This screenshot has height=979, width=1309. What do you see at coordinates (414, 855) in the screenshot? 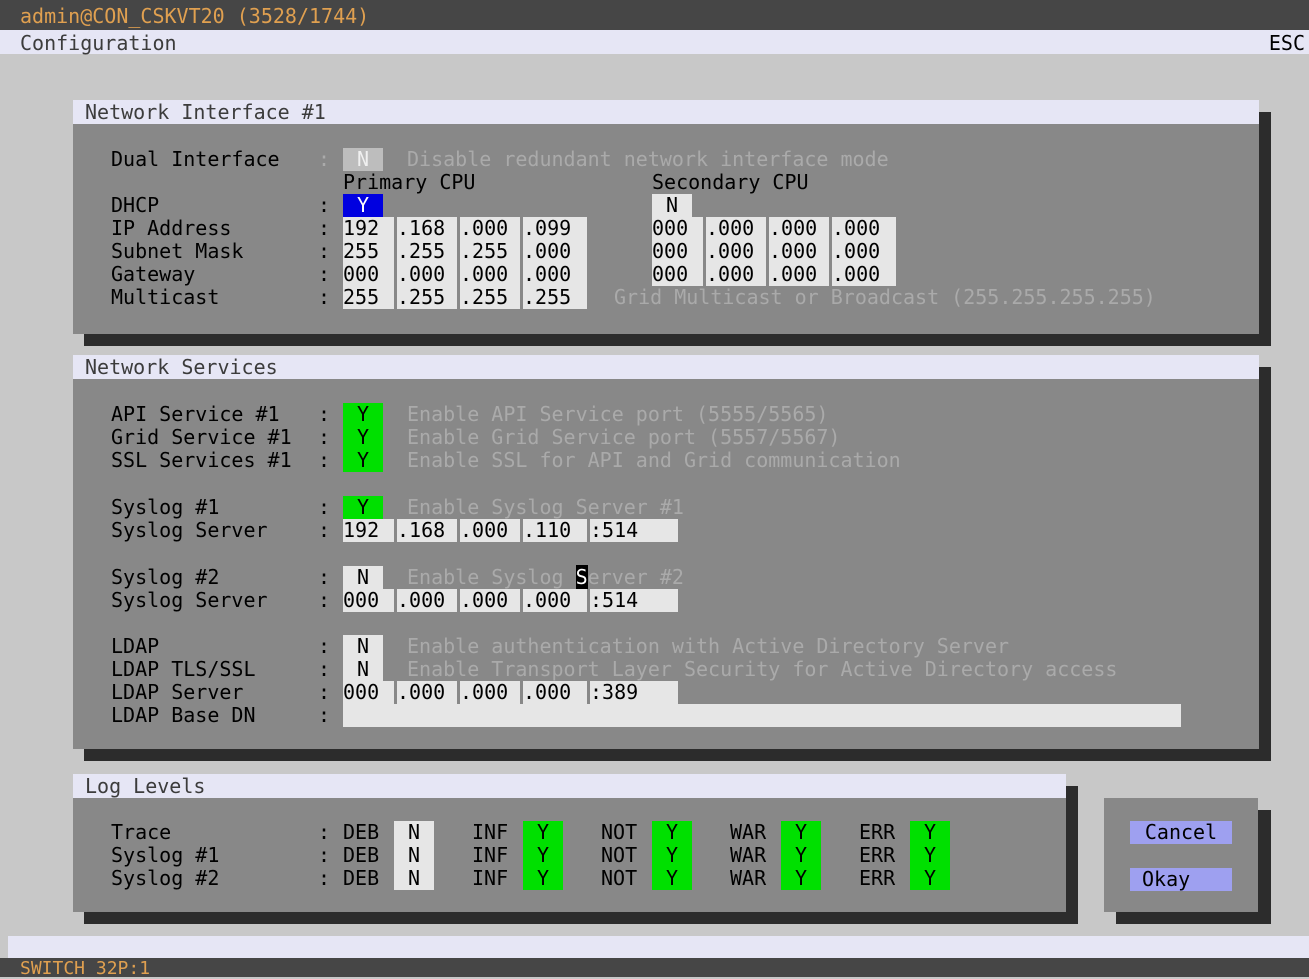
I see `syslog1-deb-field: N` at bounding box center [414, 855].